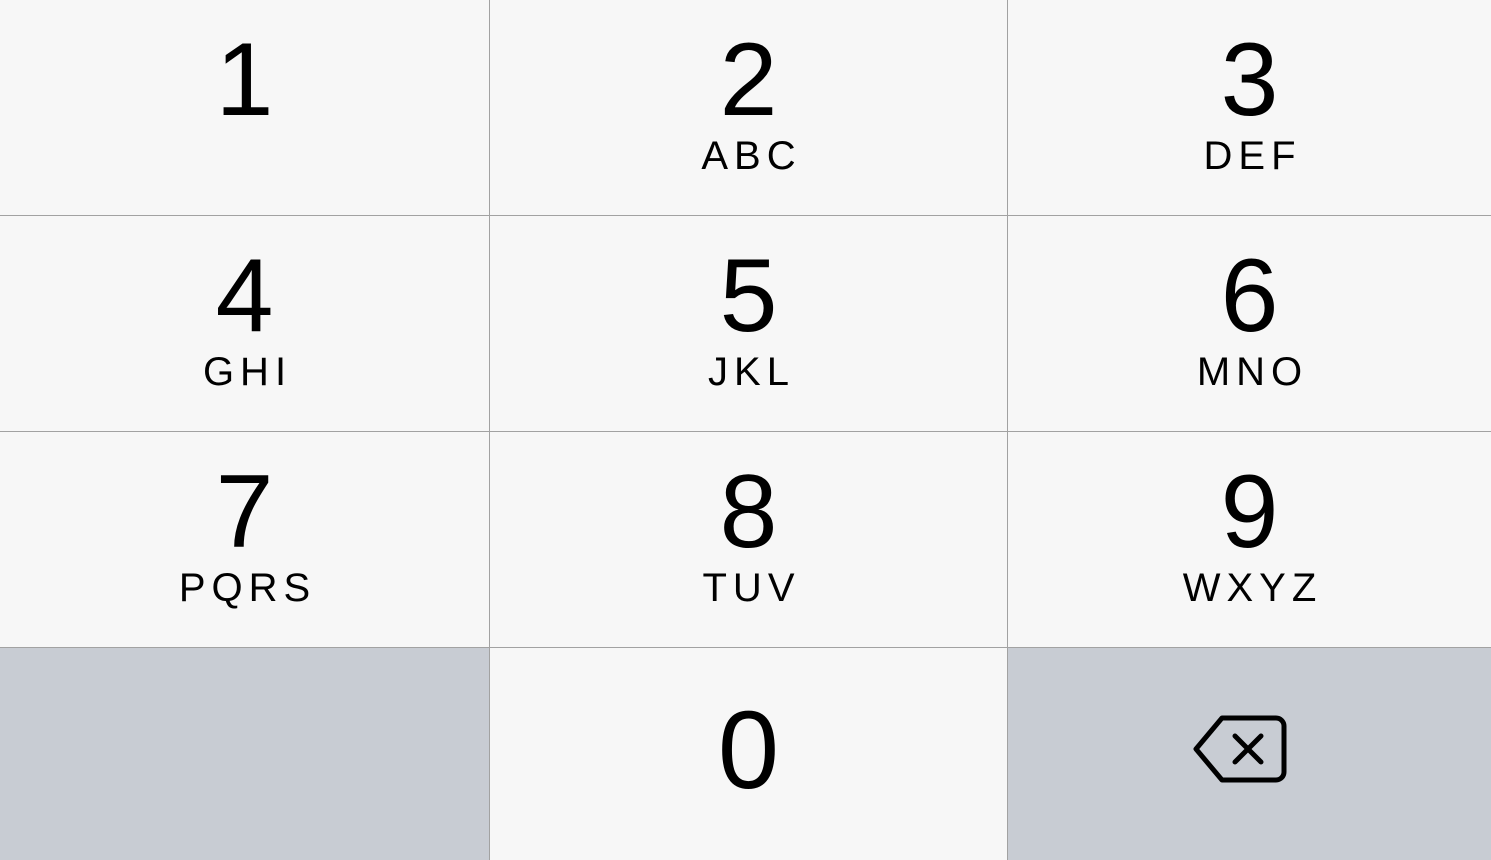 The height and width of the screenshot is (860, 1491). Describe the element at coordinates (751, 156) in the screenshot. I see `key-letters: ABC` at that location.